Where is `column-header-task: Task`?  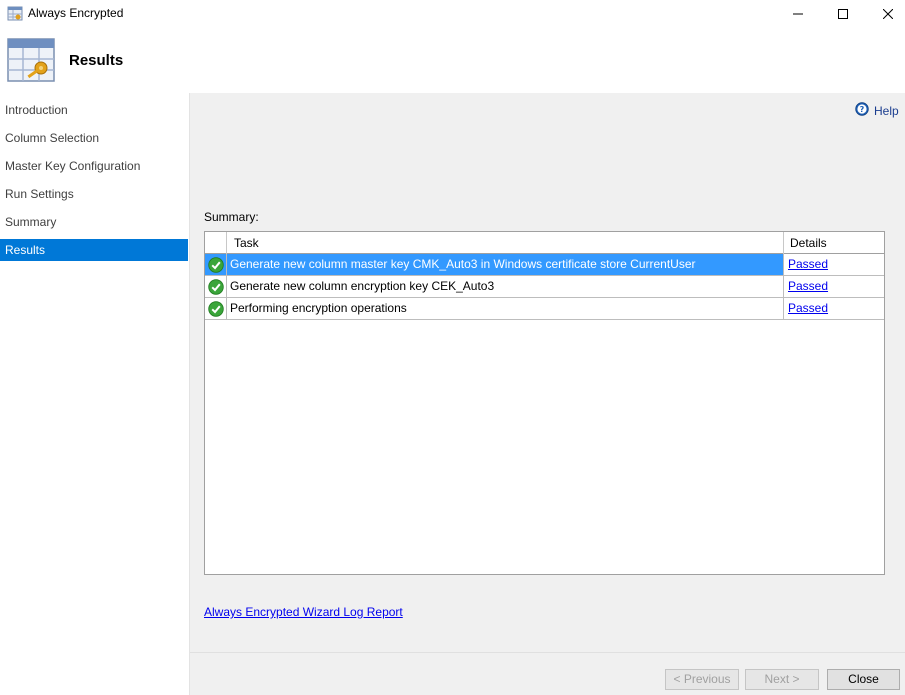
column-header-task: Task is located at coordinates (246, 243).